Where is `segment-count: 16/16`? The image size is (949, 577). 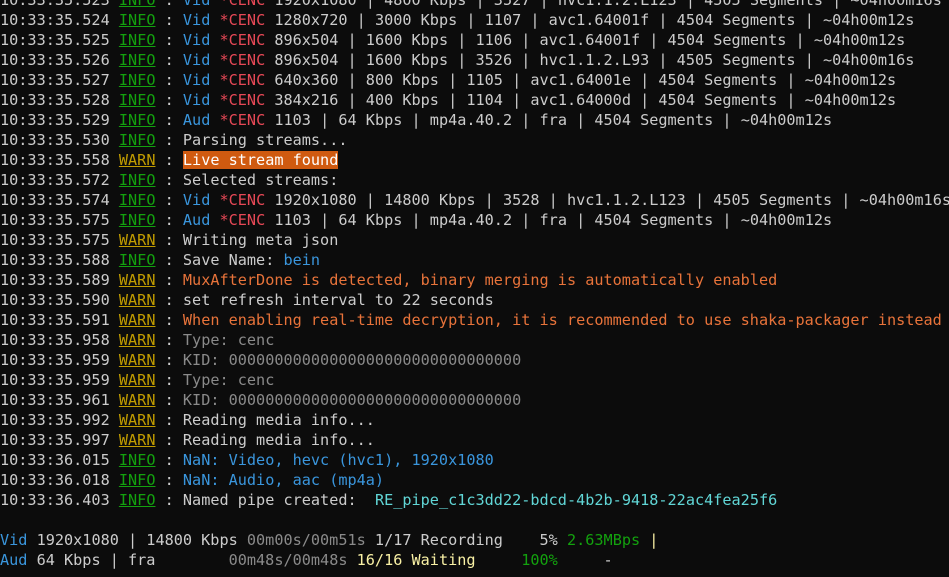 segment-count: 16/16 is located at coordinates (379, 560).